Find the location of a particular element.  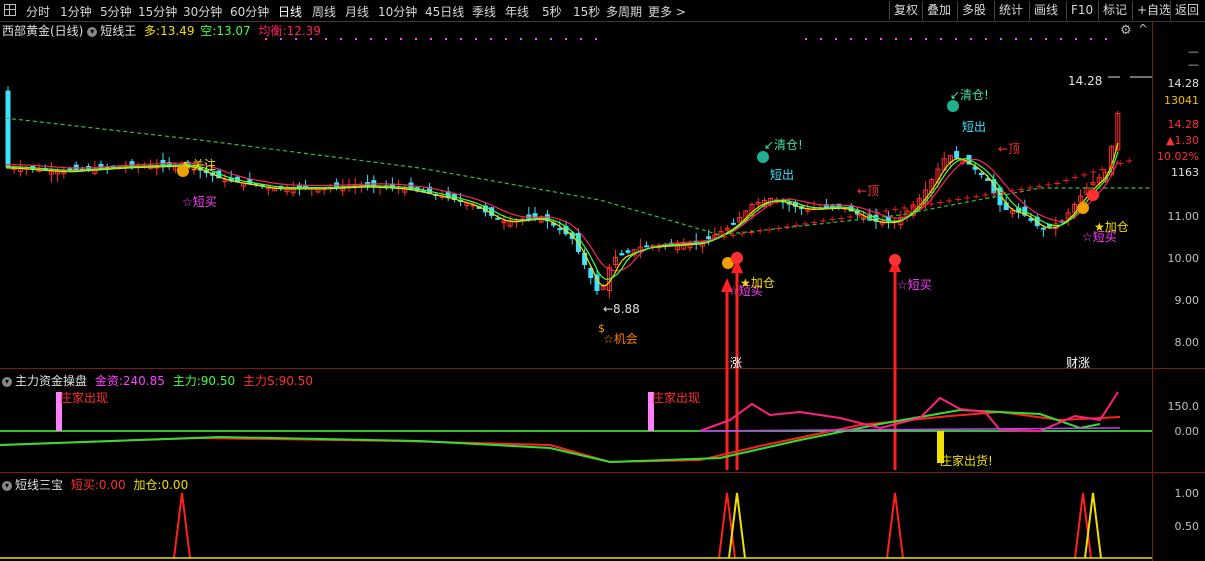

signal-label: ☆短买 is located at coordinates (199, 202).